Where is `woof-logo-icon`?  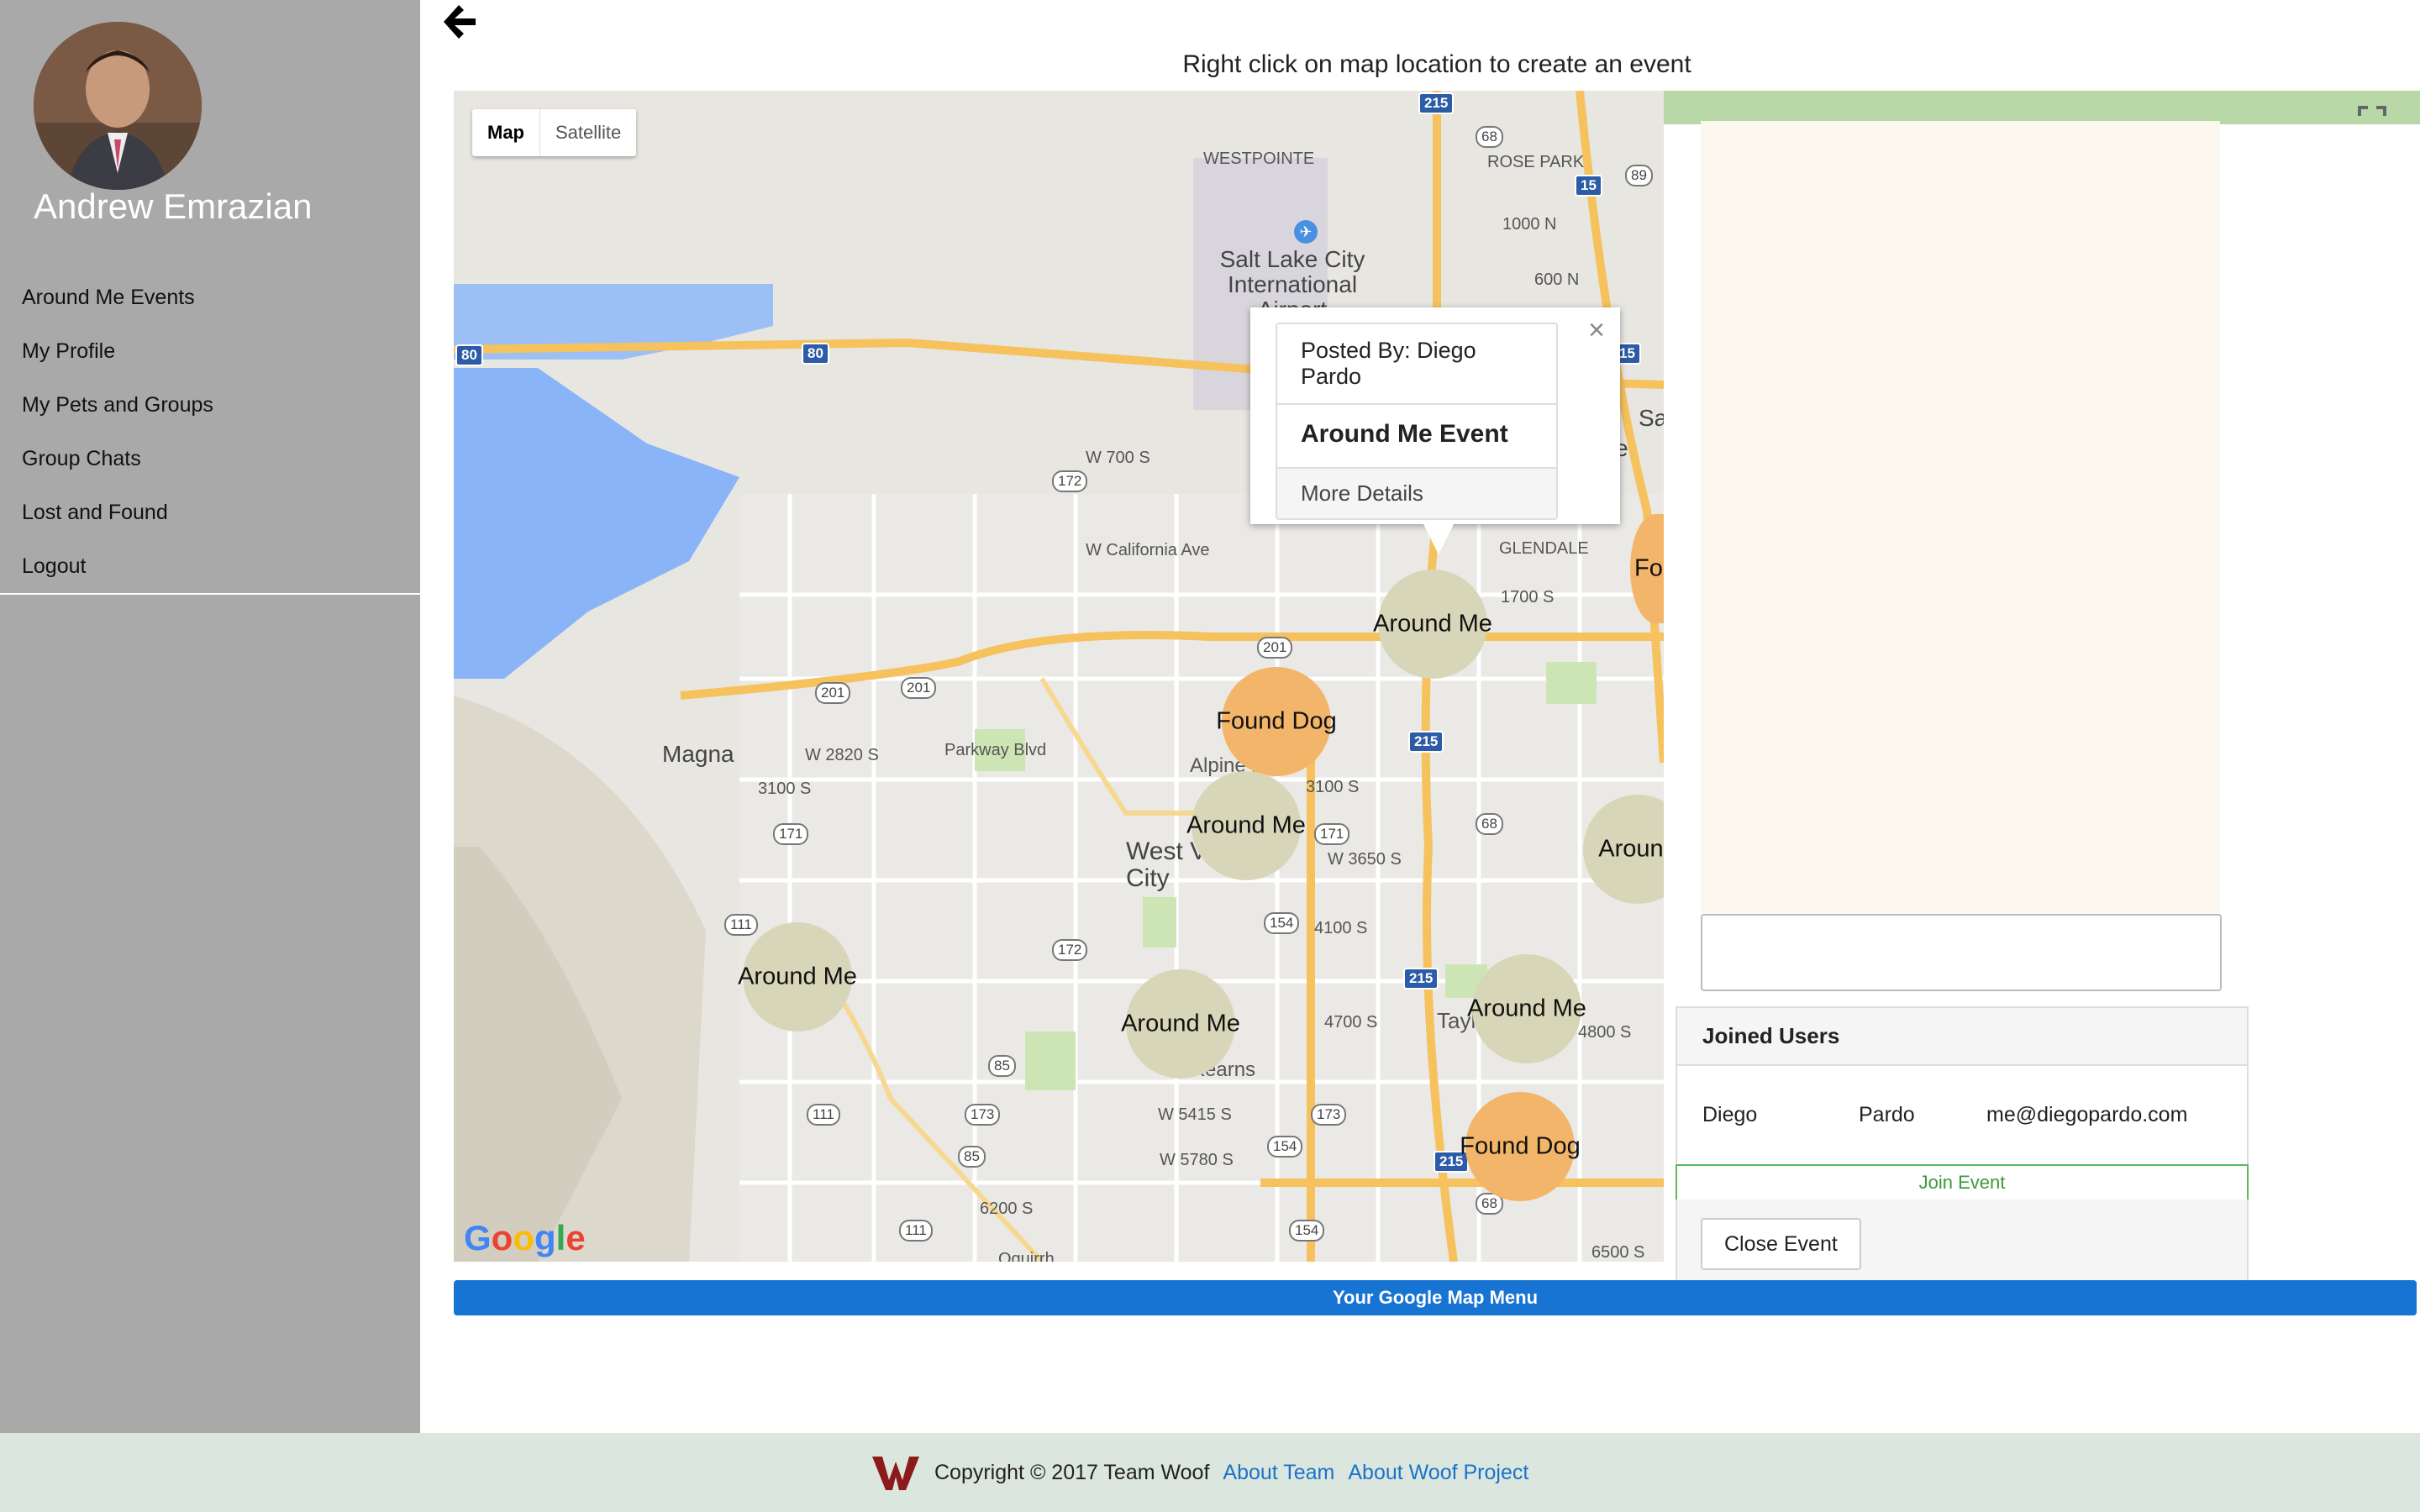
woof-logo-icon is located at coordinates (896, 1473).